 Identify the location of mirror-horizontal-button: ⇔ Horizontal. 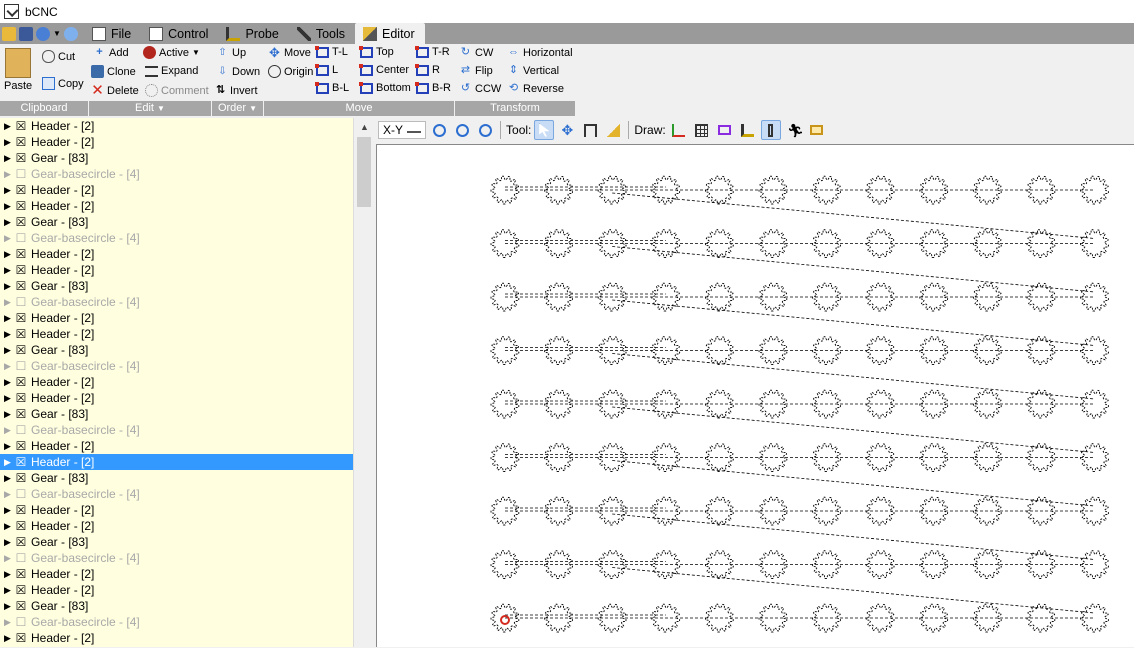
(540, 52).